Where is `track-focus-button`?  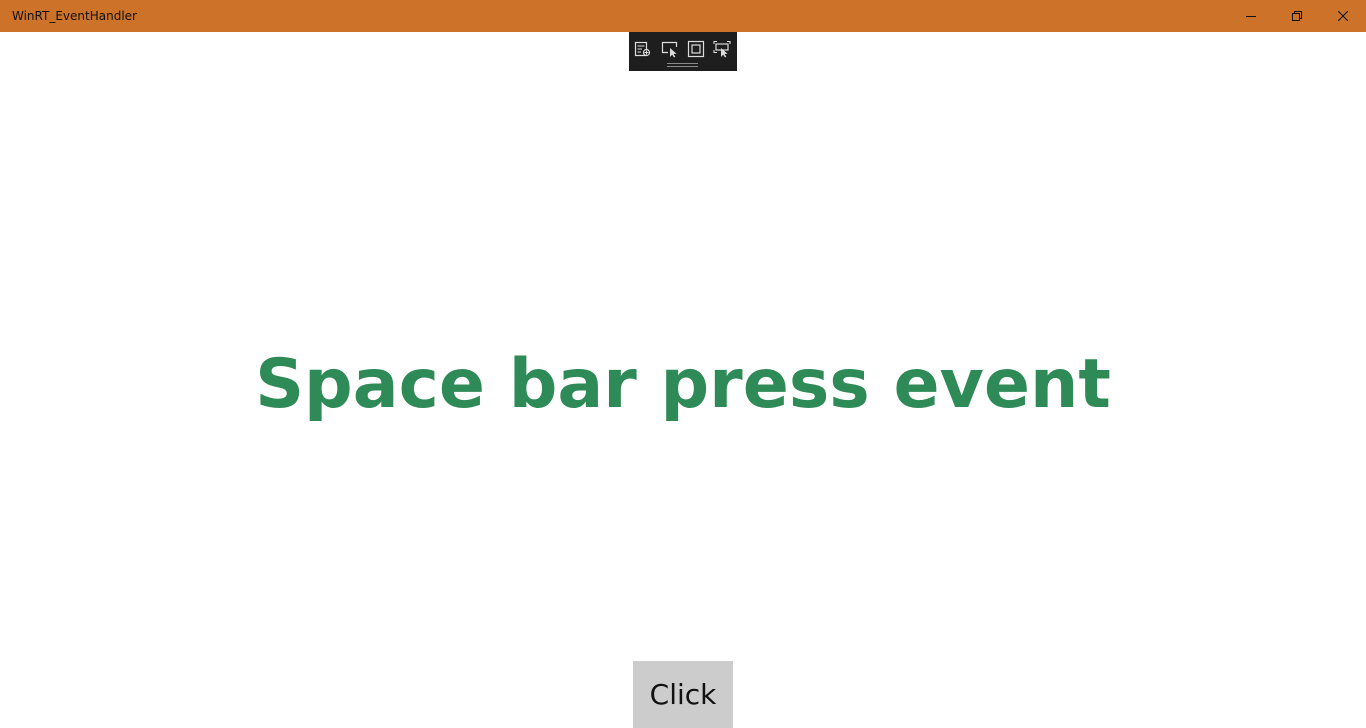 track-focus-button is located at coordinates (722, 49).